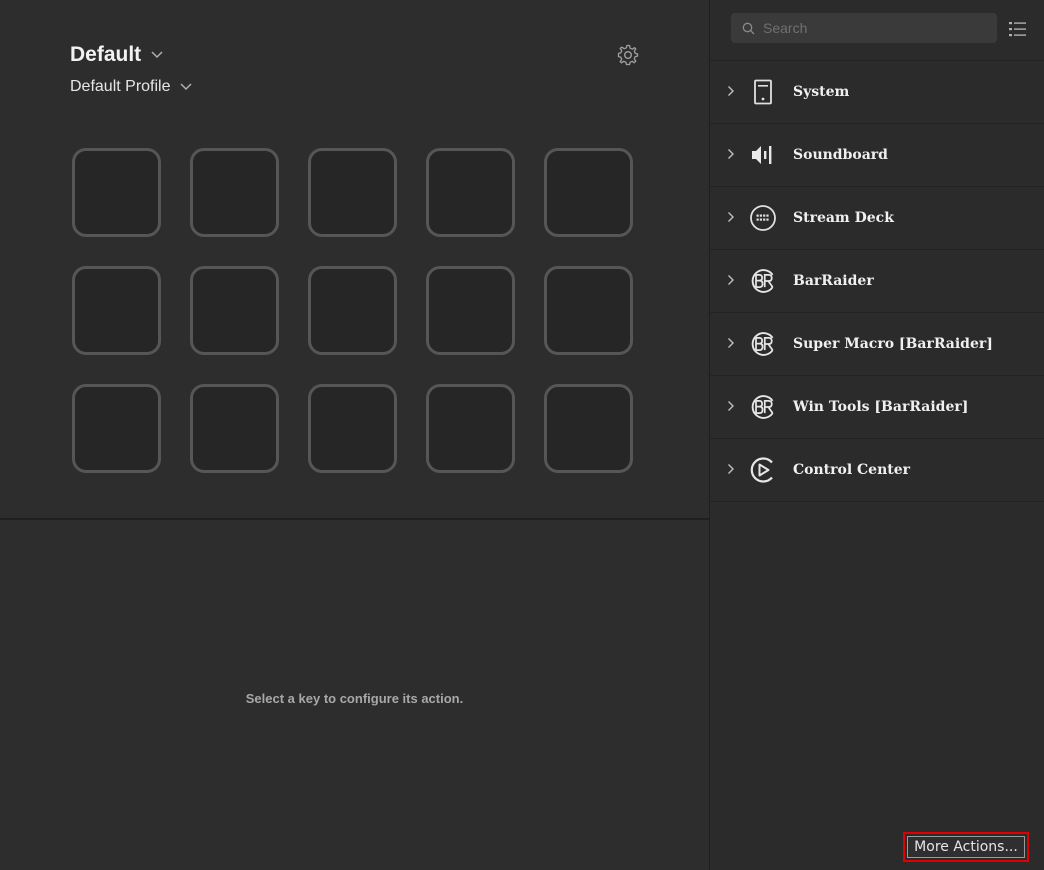 Image resolution: width=1044 pixels, height=870 pixels. I want to click on profile-selector: Default Profile, so click(131, 87).